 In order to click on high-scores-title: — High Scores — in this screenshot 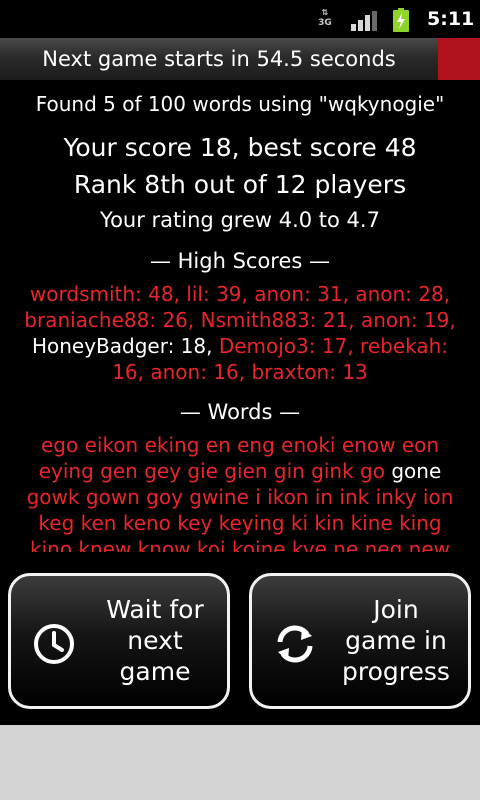, I will do `click(240, 261)`.